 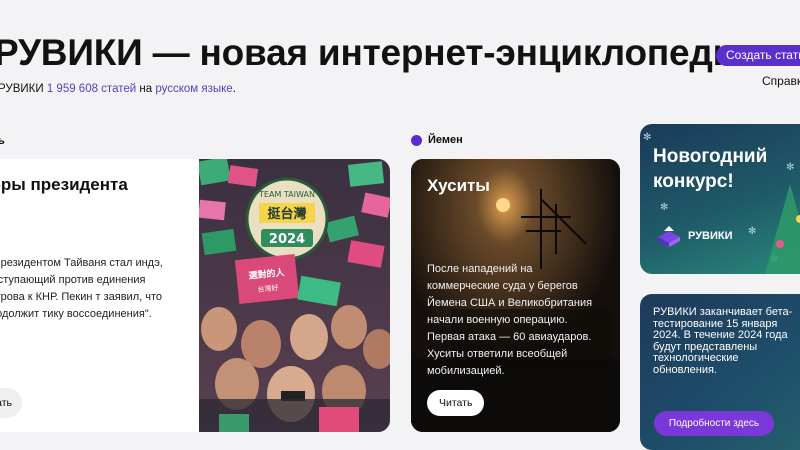 I want to click on card-contest-title-line2: конкурс!, so click(x=693, y=181).